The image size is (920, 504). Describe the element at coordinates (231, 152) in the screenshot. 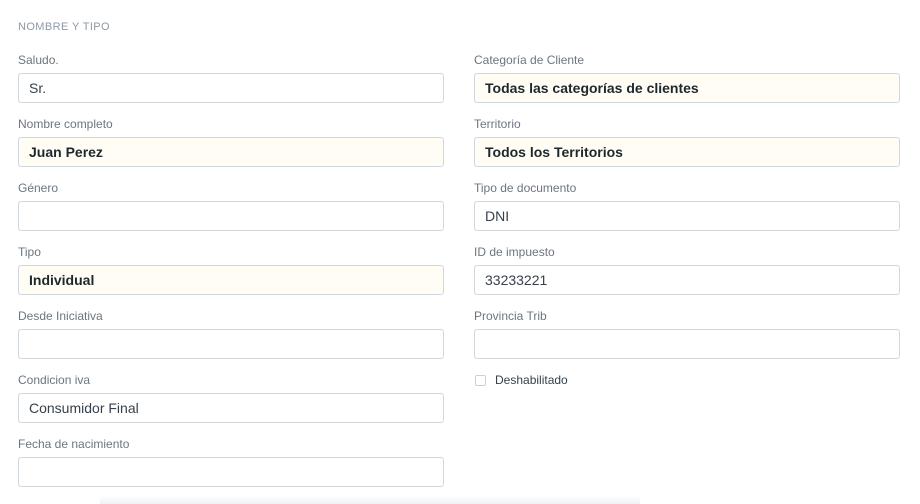

I see `full-name-input: Juan Perez` at that location.